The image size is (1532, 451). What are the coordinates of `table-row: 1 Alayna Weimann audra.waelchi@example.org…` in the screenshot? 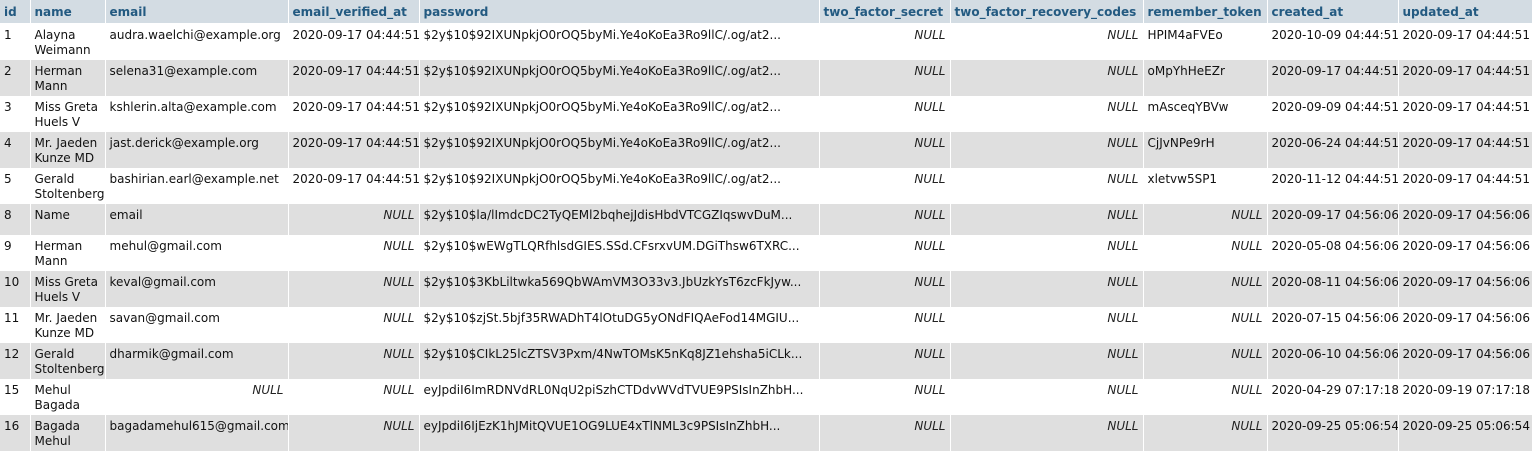 It's located at (766, 41).